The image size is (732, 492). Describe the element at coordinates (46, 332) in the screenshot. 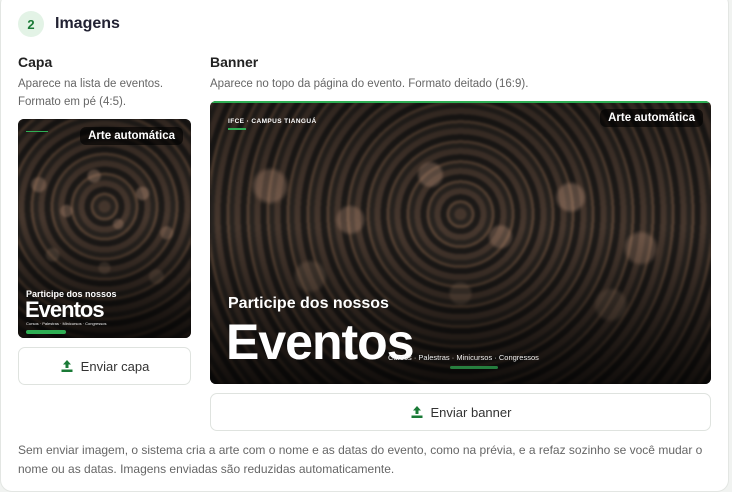

I see `cover-site-bar` at that location.